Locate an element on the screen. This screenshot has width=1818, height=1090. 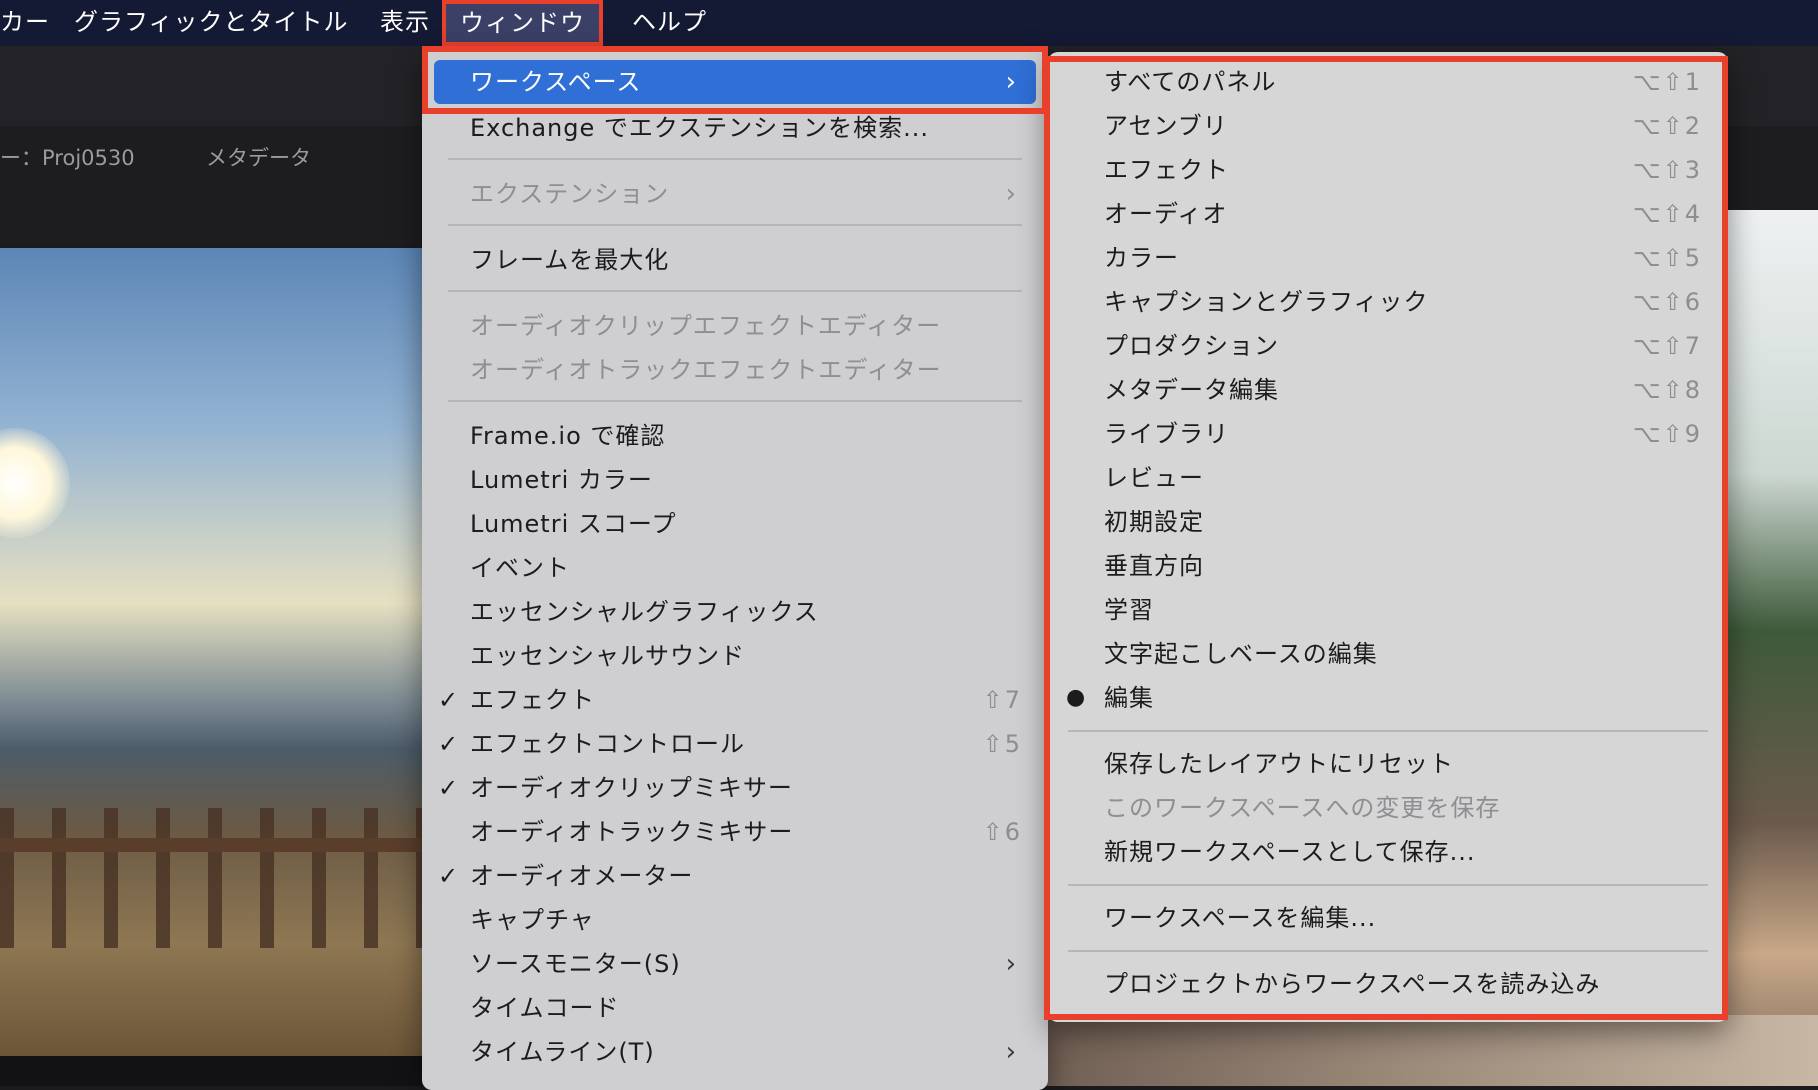
menu-item-label: エッセンシャルサウンド is located at coordinates (607, 656).